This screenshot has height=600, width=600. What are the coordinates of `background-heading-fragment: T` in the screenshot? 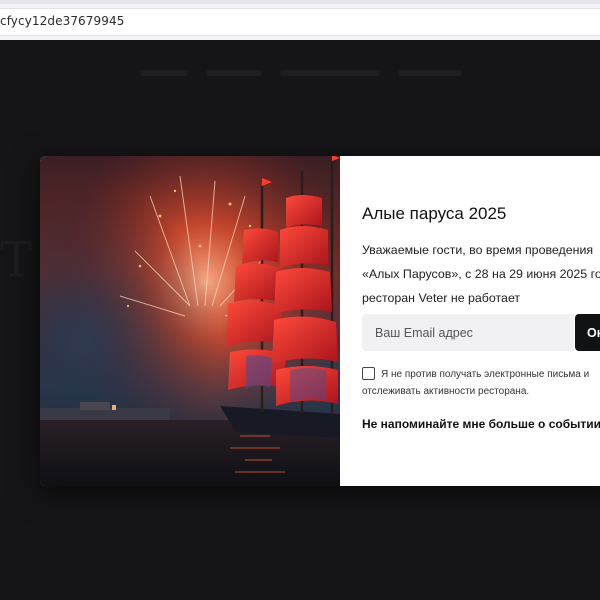 It's located at (16, 260).